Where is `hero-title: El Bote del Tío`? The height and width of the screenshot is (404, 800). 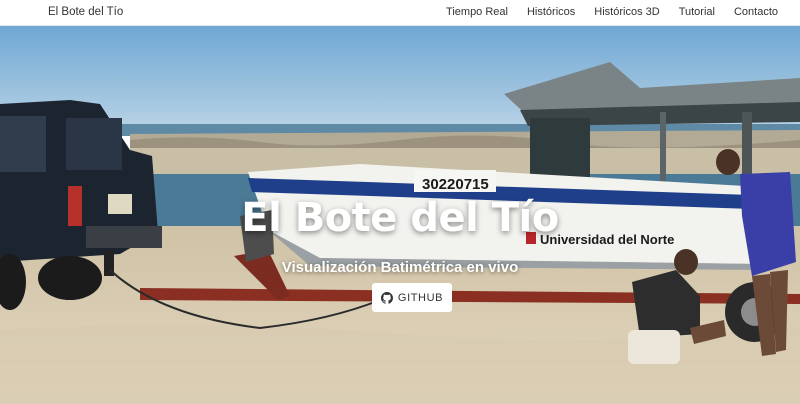 hero-title: El Bote del Tío is located at coordinates (400, 218).